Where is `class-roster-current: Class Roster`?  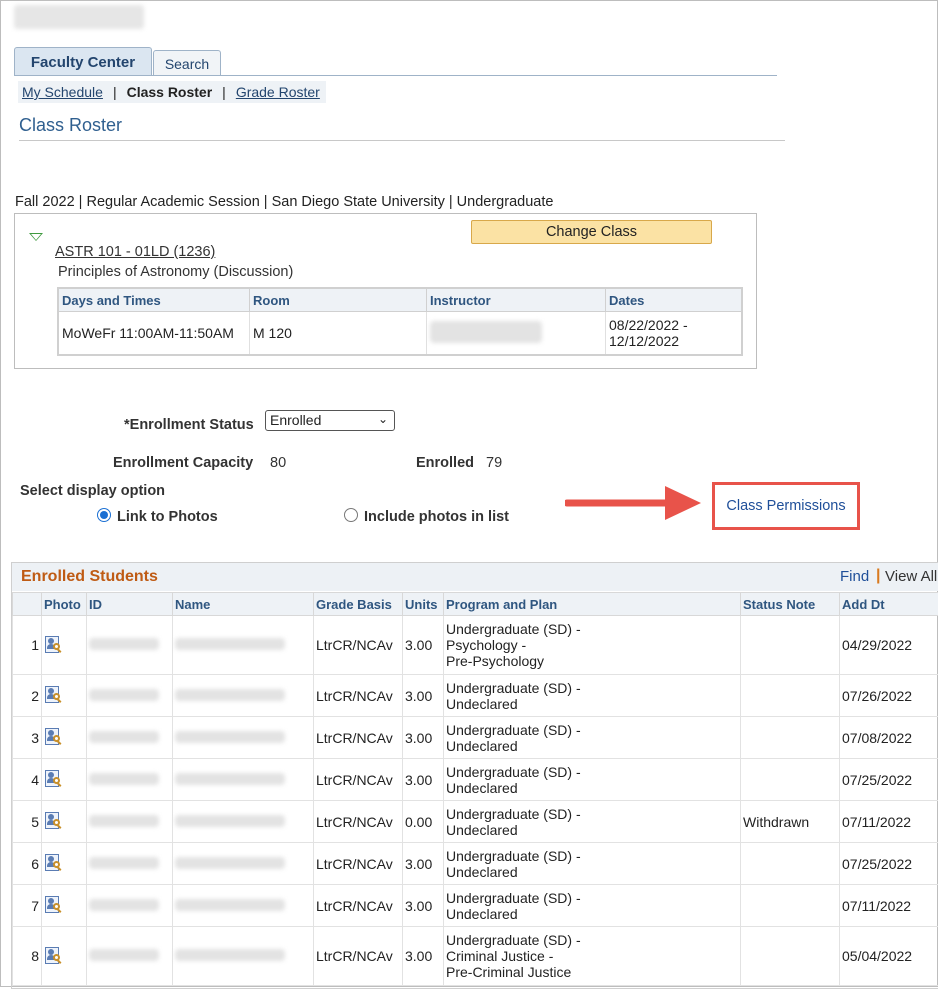
class-roster-current: Class Roster is located at coordinates (170, 92).